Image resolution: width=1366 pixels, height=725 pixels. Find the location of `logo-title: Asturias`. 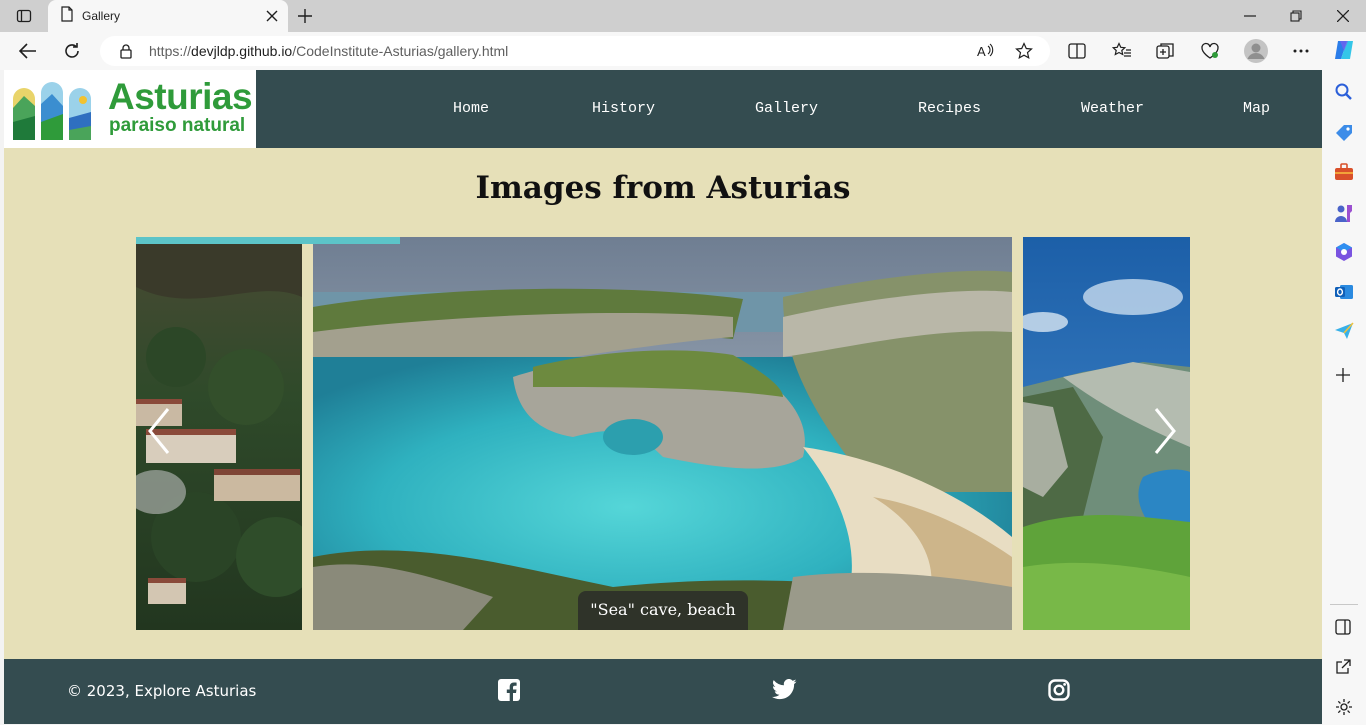

logo-title: Asturias is located at coordinates (180, 96).